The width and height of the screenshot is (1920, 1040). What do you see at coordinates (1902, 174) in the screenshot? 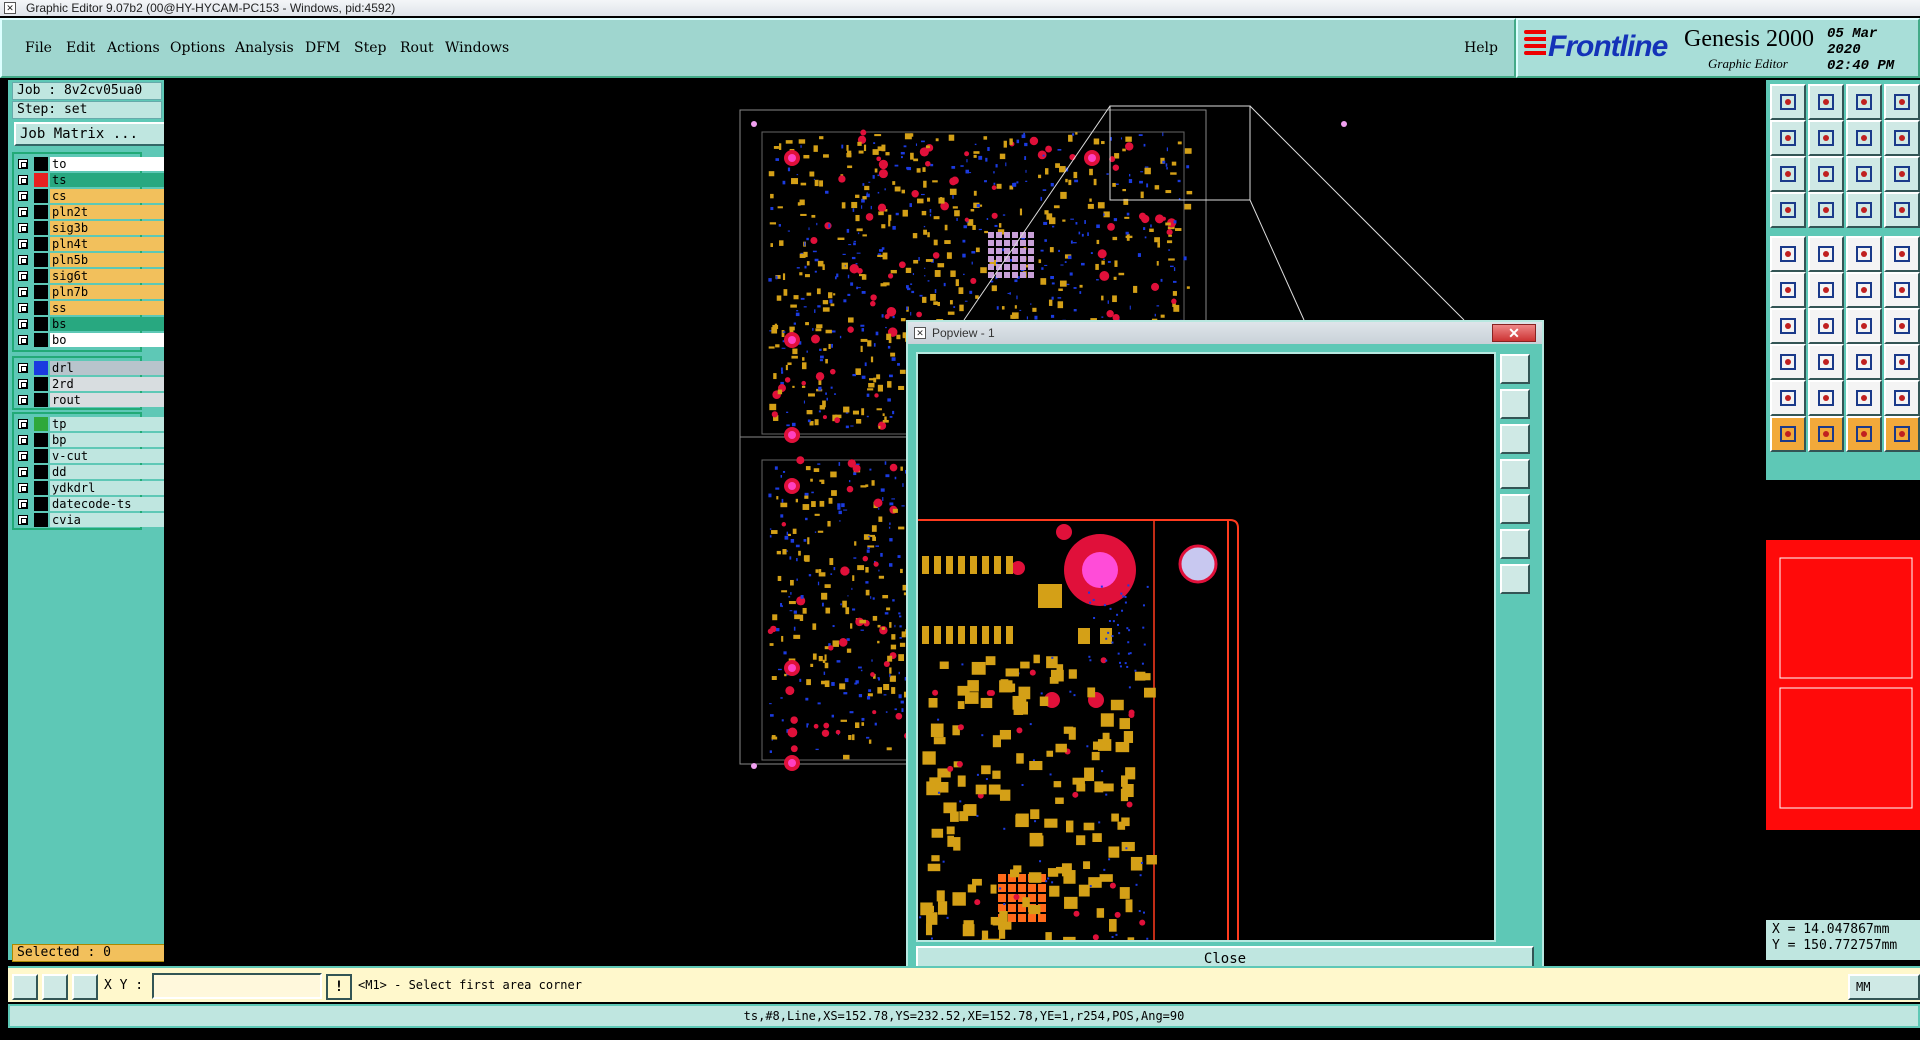
I see `query-icon` at bounding box center [1902, 174].